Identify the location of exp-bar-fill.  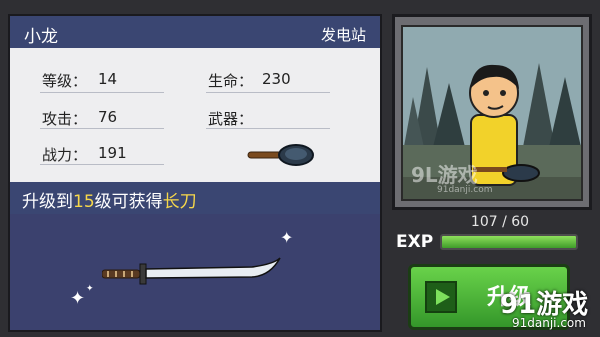
(509, 242).